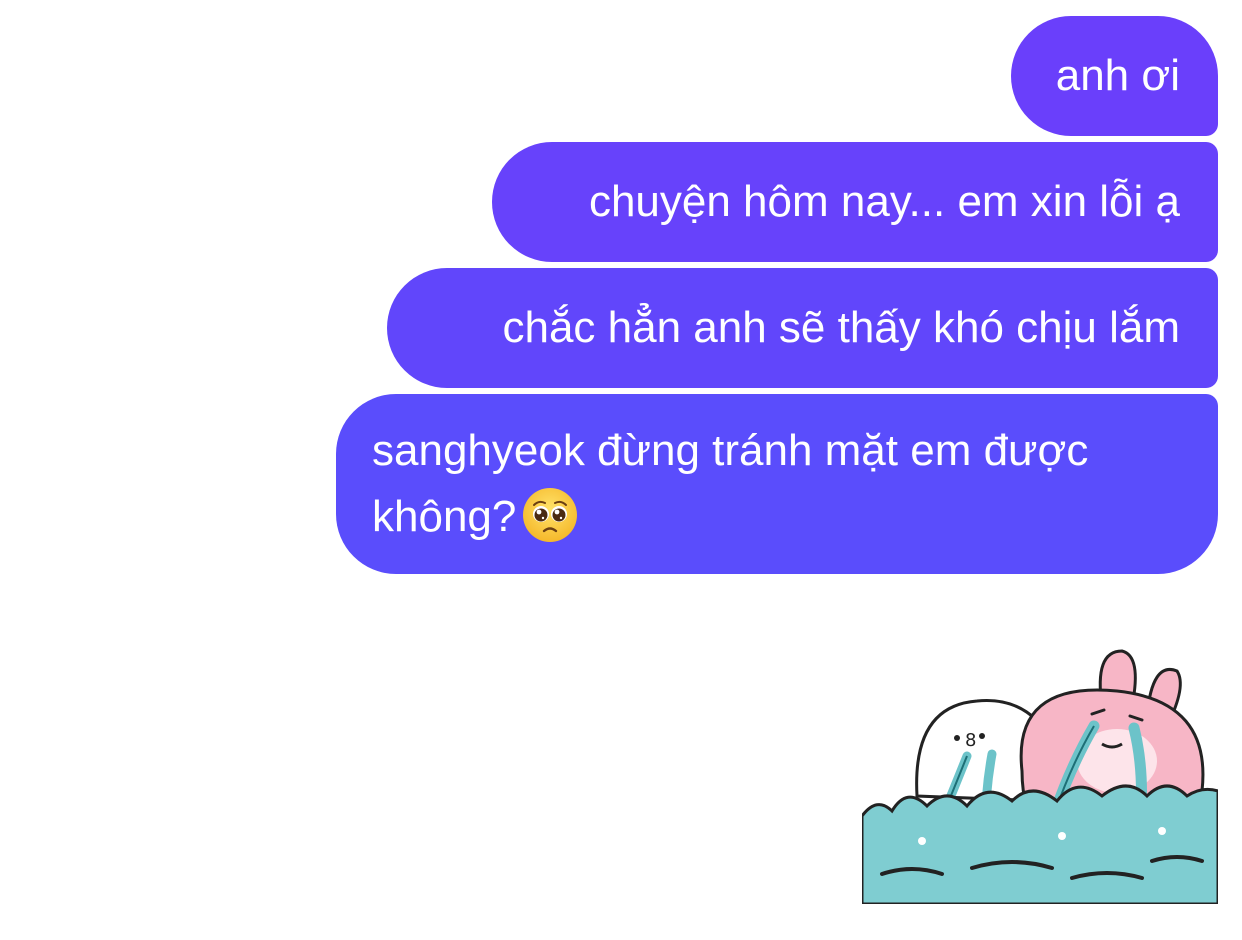  I want to click on message-bubble: chắc hẳn anh sẽ thấy khó chịu lắm, so click(802, 328).